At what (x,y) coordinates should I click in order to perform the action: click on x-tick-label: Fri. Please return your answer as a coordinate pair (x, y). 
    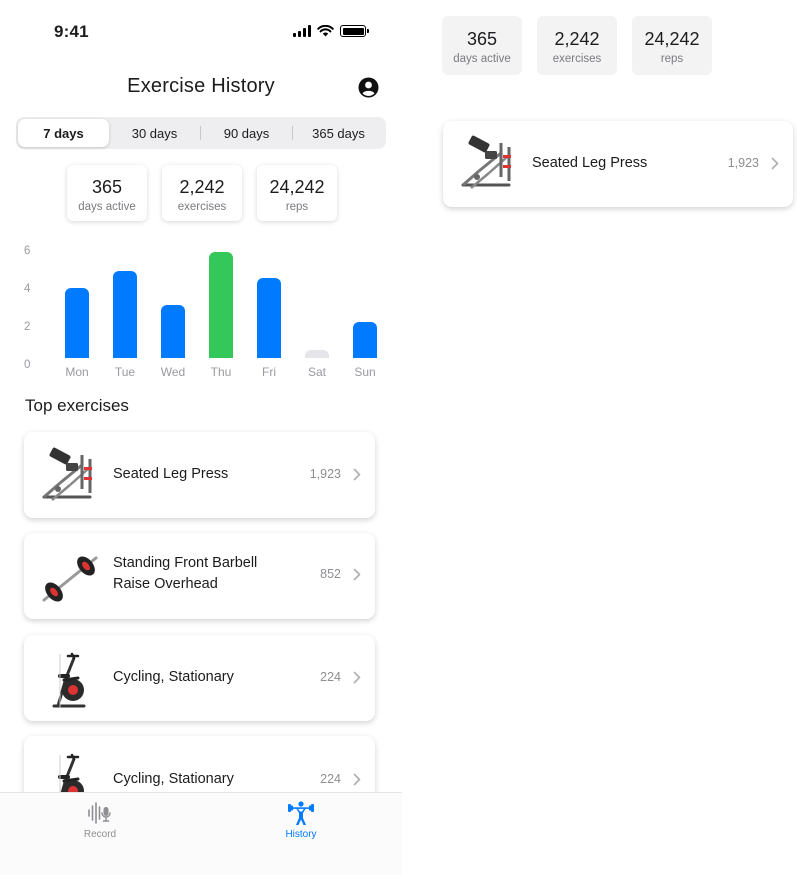
    Looking at the image, I should click on (269, 372).